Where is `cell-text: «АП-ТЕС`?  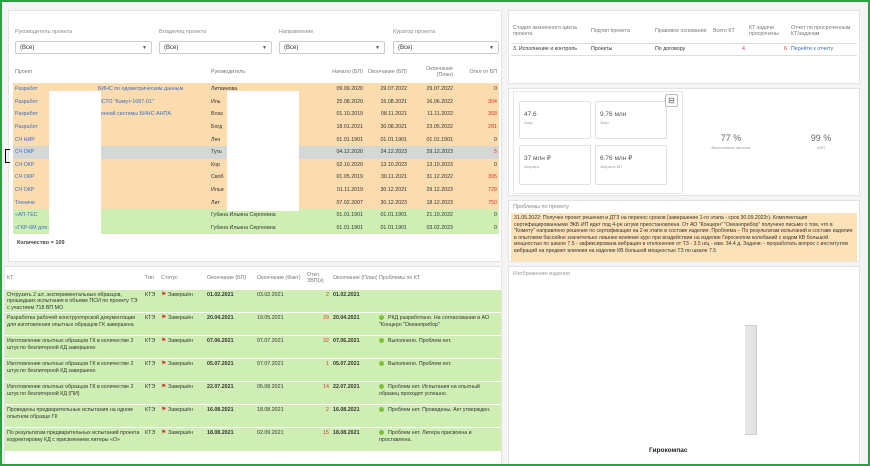 cell-text: «АП-ТЕС is located at coordinates (26, 215).